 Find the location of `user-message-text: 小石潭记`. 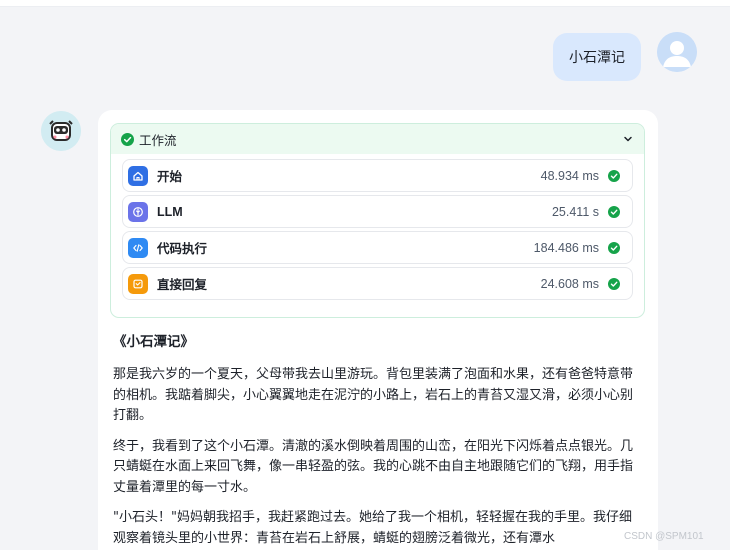

user-message-text: 小石潭记 is located at coordinates (597, 58).